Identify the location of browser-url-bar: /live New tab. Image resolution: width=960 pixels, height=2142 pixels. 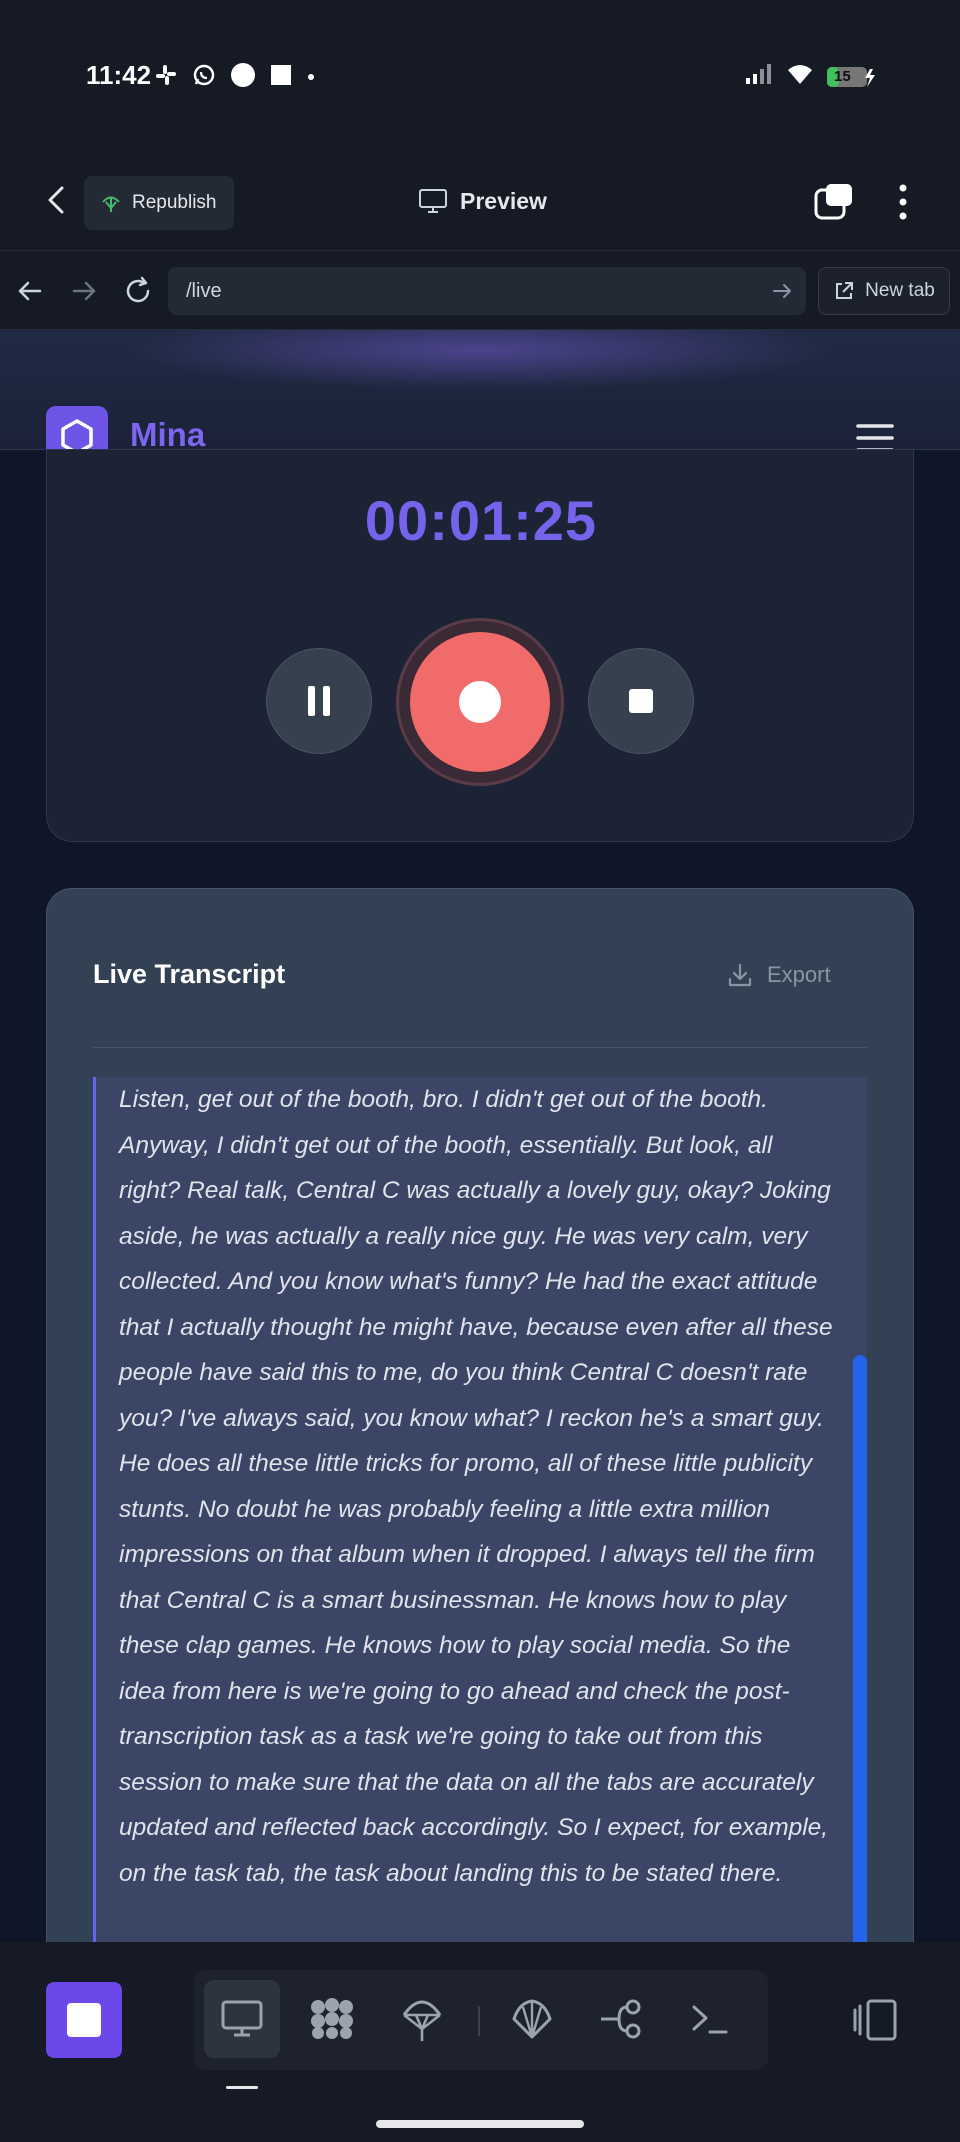
(480, 290).